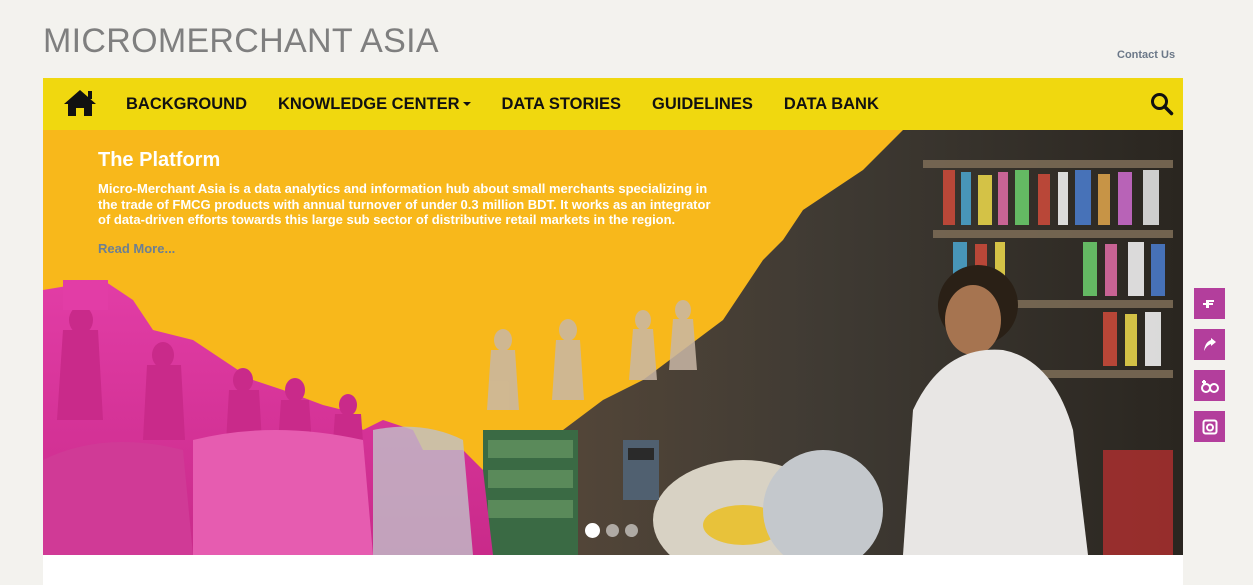 This screenshot has height=585, width=1253. I want to click on nav-item-background: BACKGROUND, so click(186, 104).